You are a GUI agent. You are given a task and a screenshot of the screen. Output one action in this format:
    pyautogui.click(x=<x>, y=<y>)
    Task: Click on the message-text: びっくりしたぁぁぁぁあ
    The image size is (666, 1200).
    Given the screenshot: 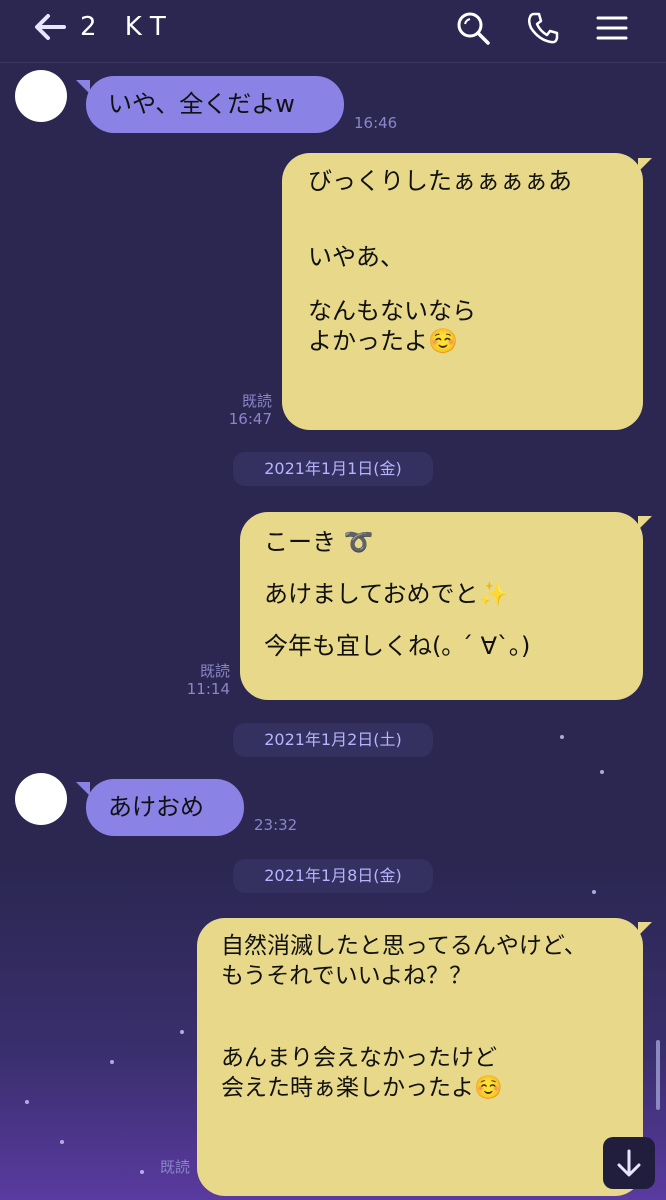 What is the action you would take?
    pyautogui.click(x=440, y=181)
    